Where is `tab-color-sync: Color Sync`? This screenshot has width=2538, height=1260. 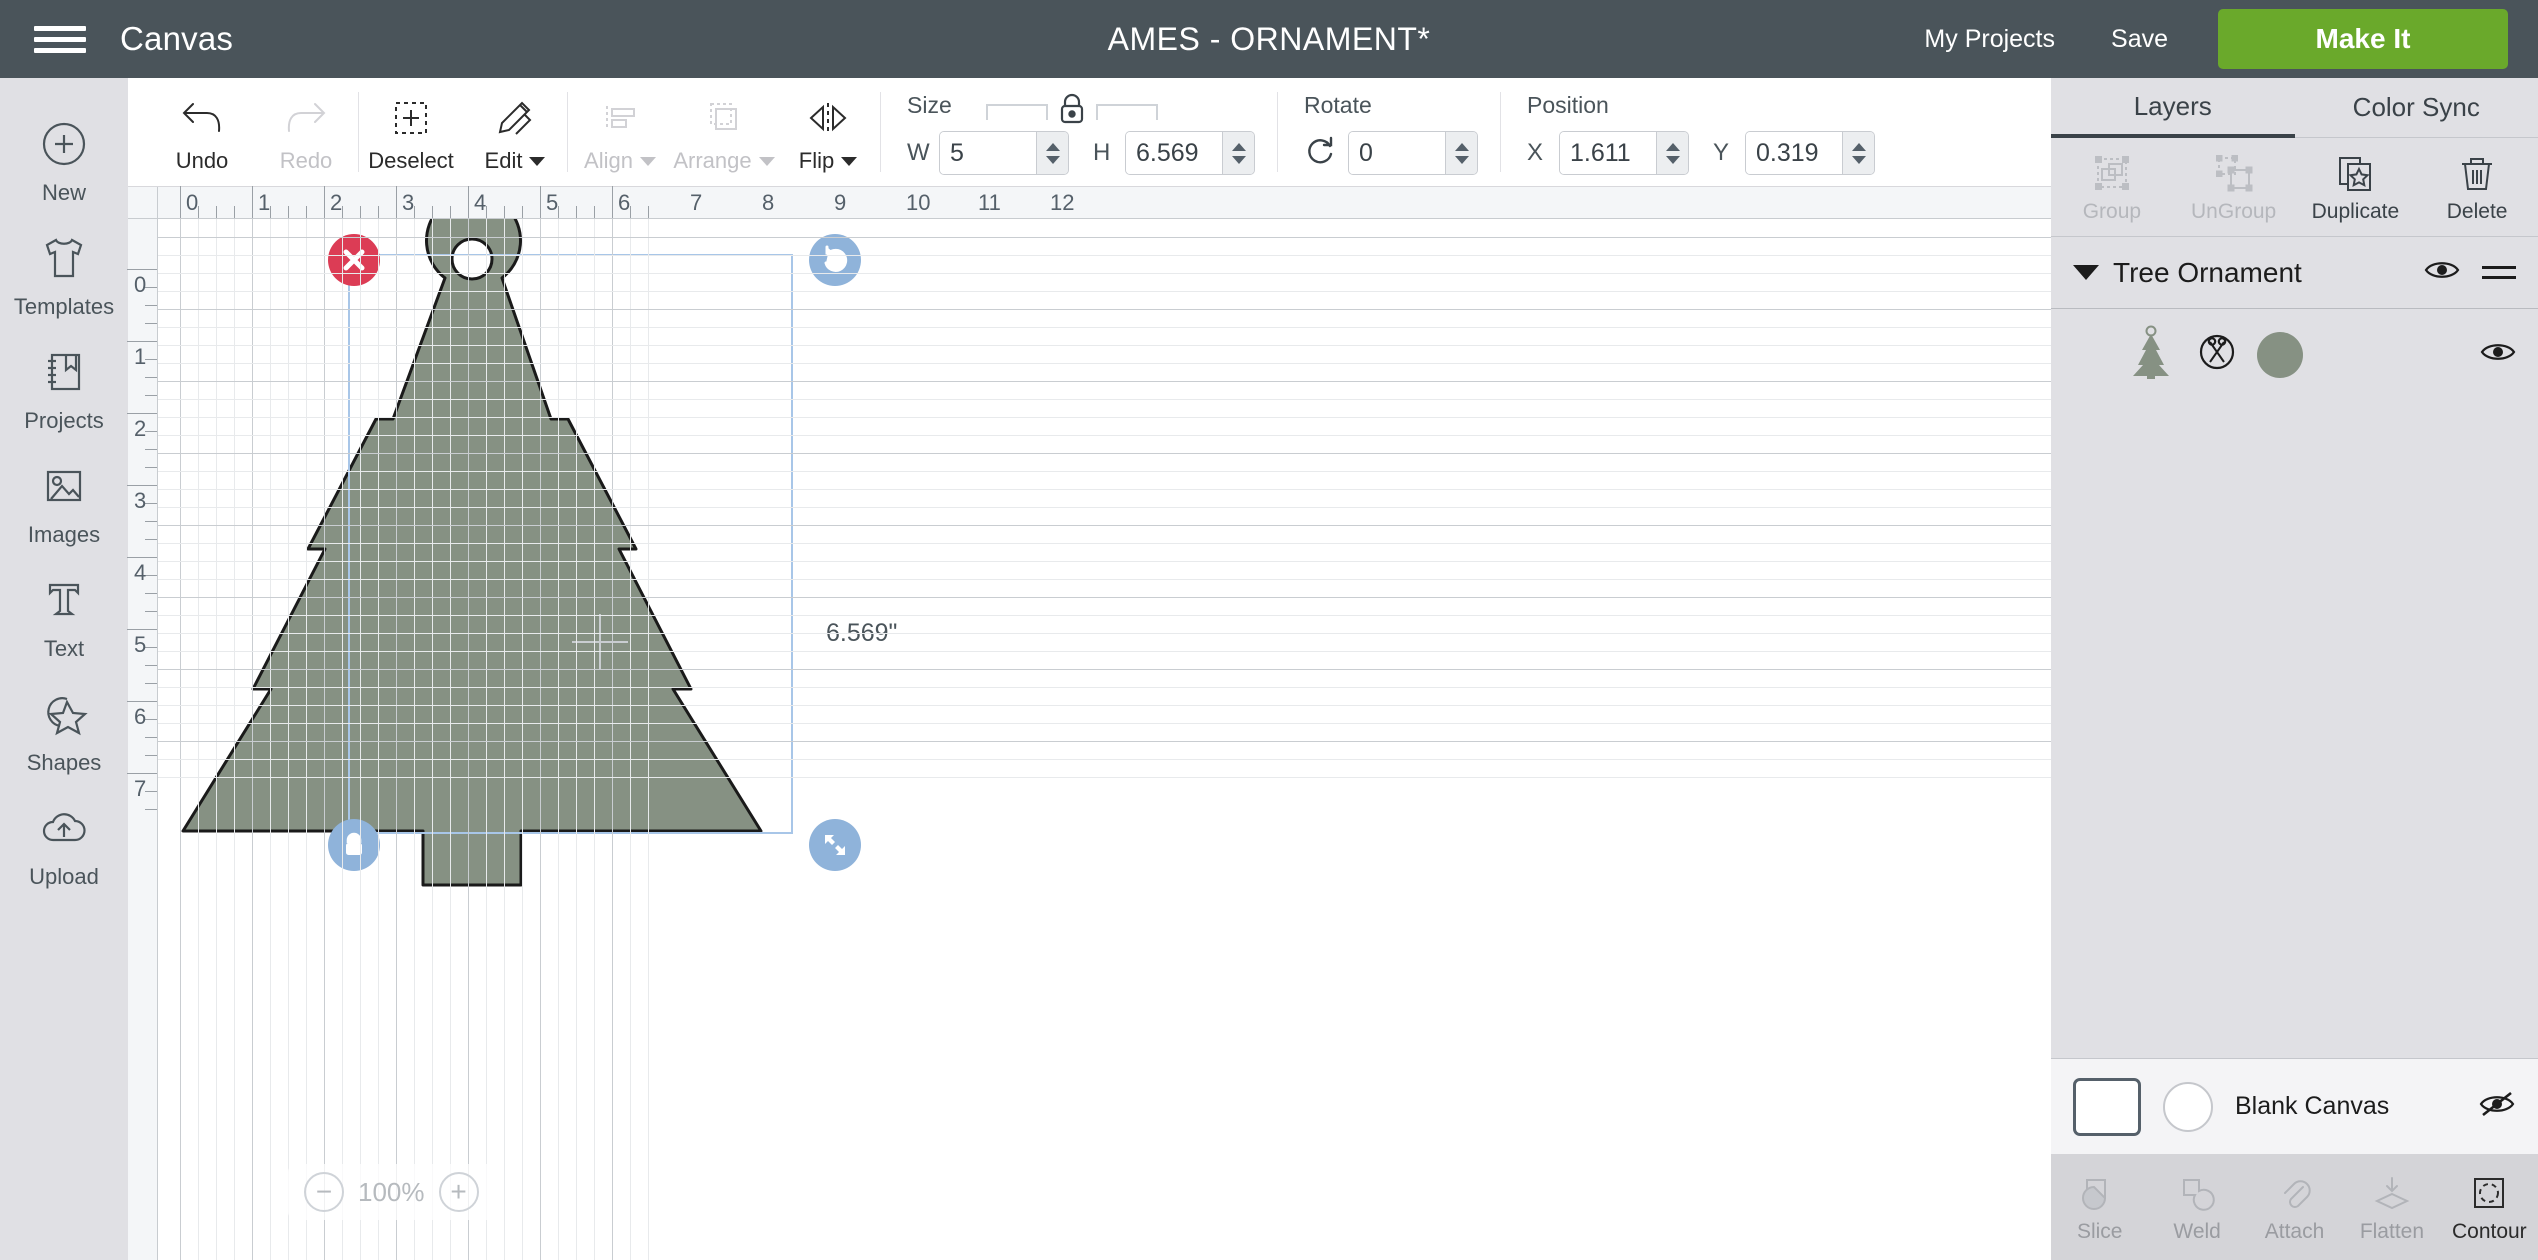
tab-color-sync: Color Sync is located at coordinates (2416, 108).